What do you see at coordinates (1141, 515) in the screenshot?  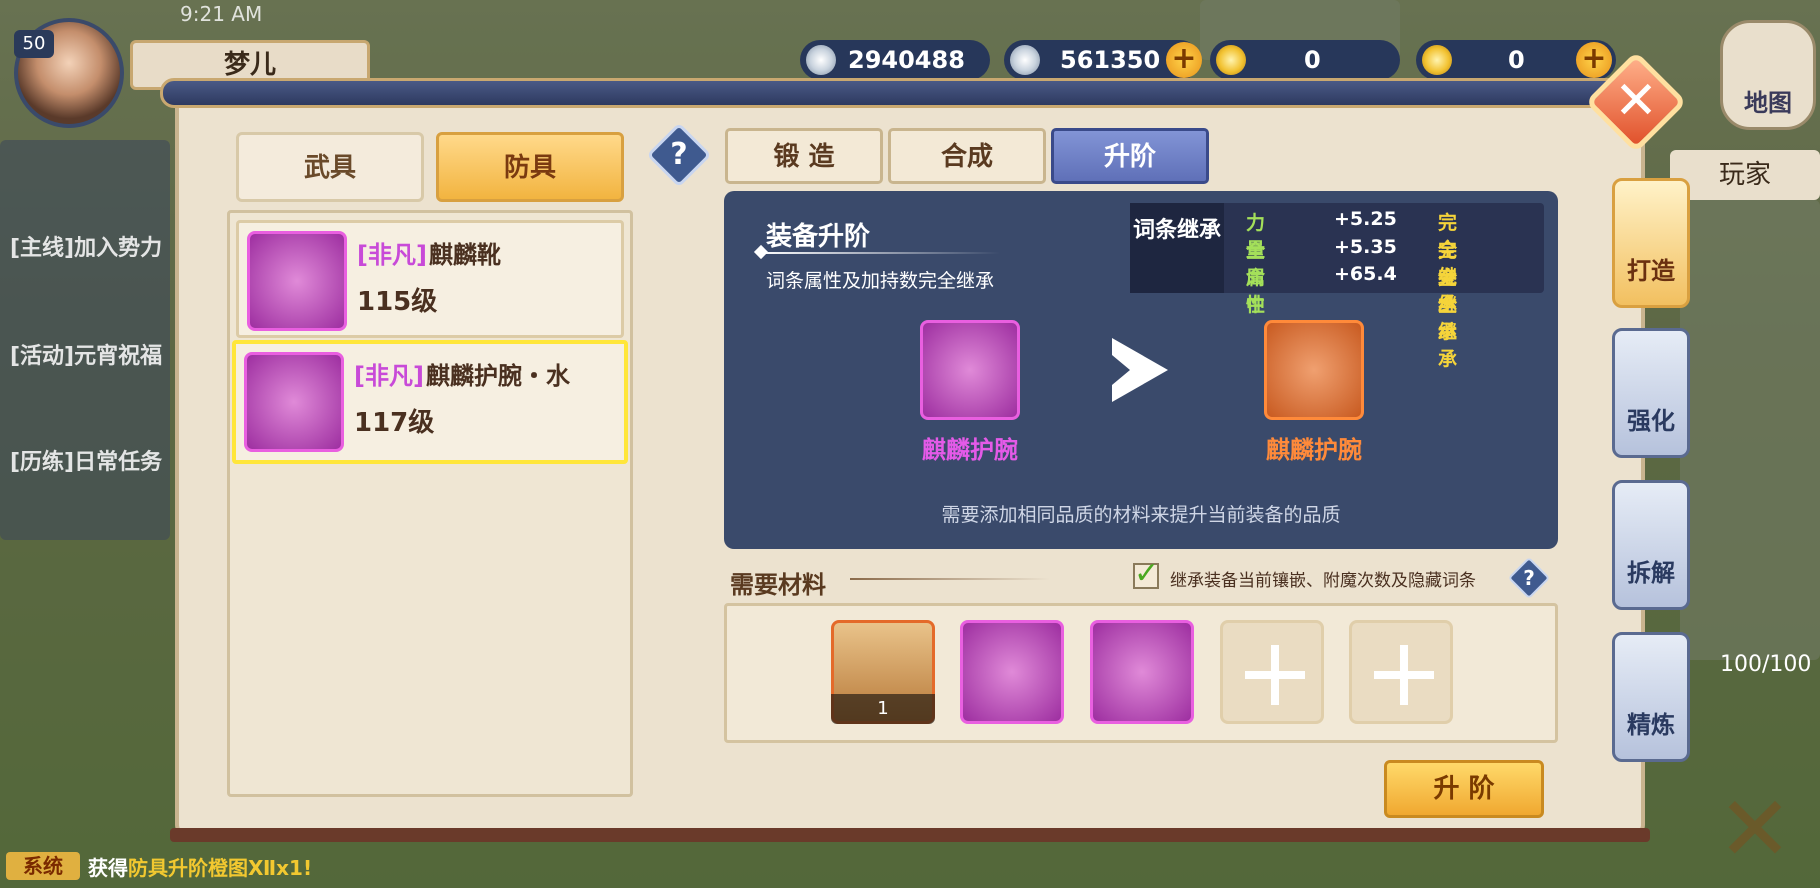 I see `upgrade-note: 需要添加相同品质的材料来提升当前装备的品质` at bounding box center [1141, 515].